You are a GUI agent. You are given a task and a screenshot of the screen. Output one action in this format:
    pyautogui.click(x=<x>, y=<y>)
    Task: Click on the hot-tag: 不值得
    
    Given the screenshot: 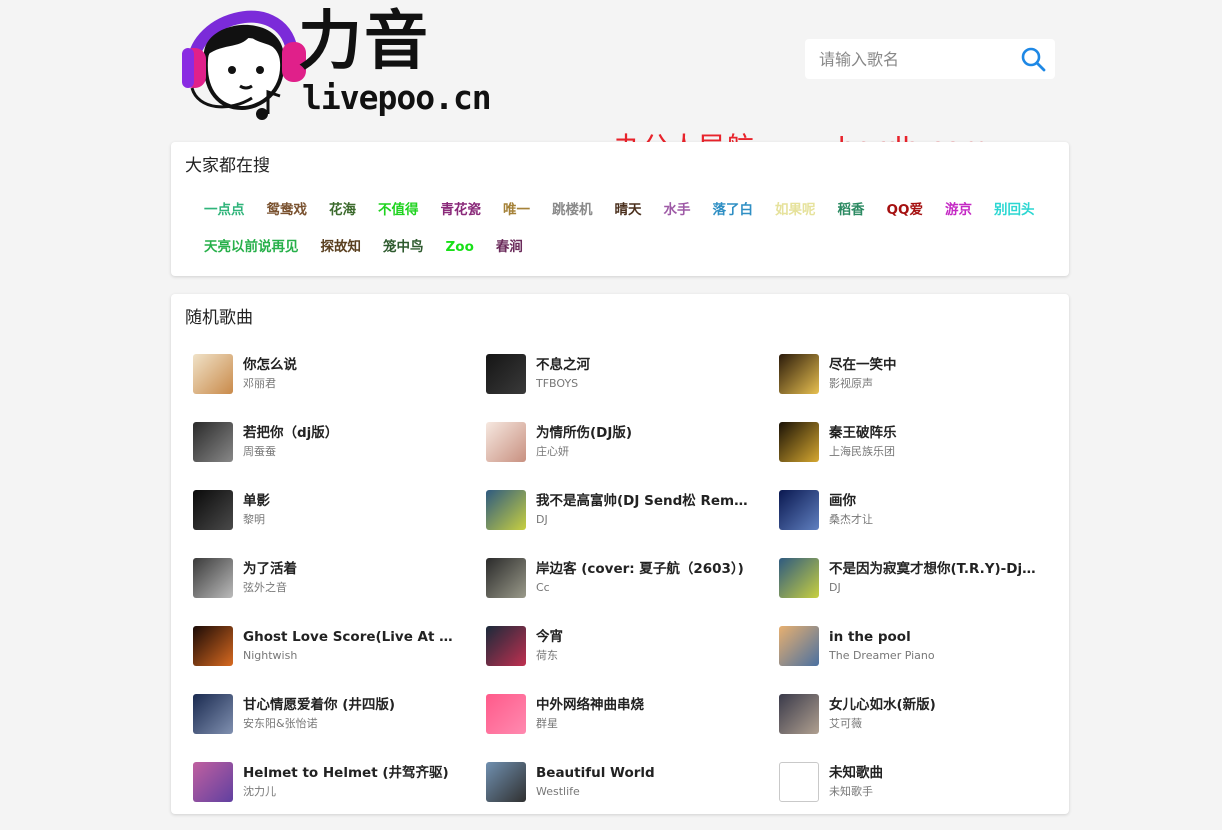 What is the action you would take?
    pyautogui.click(x=398, y=210)
    